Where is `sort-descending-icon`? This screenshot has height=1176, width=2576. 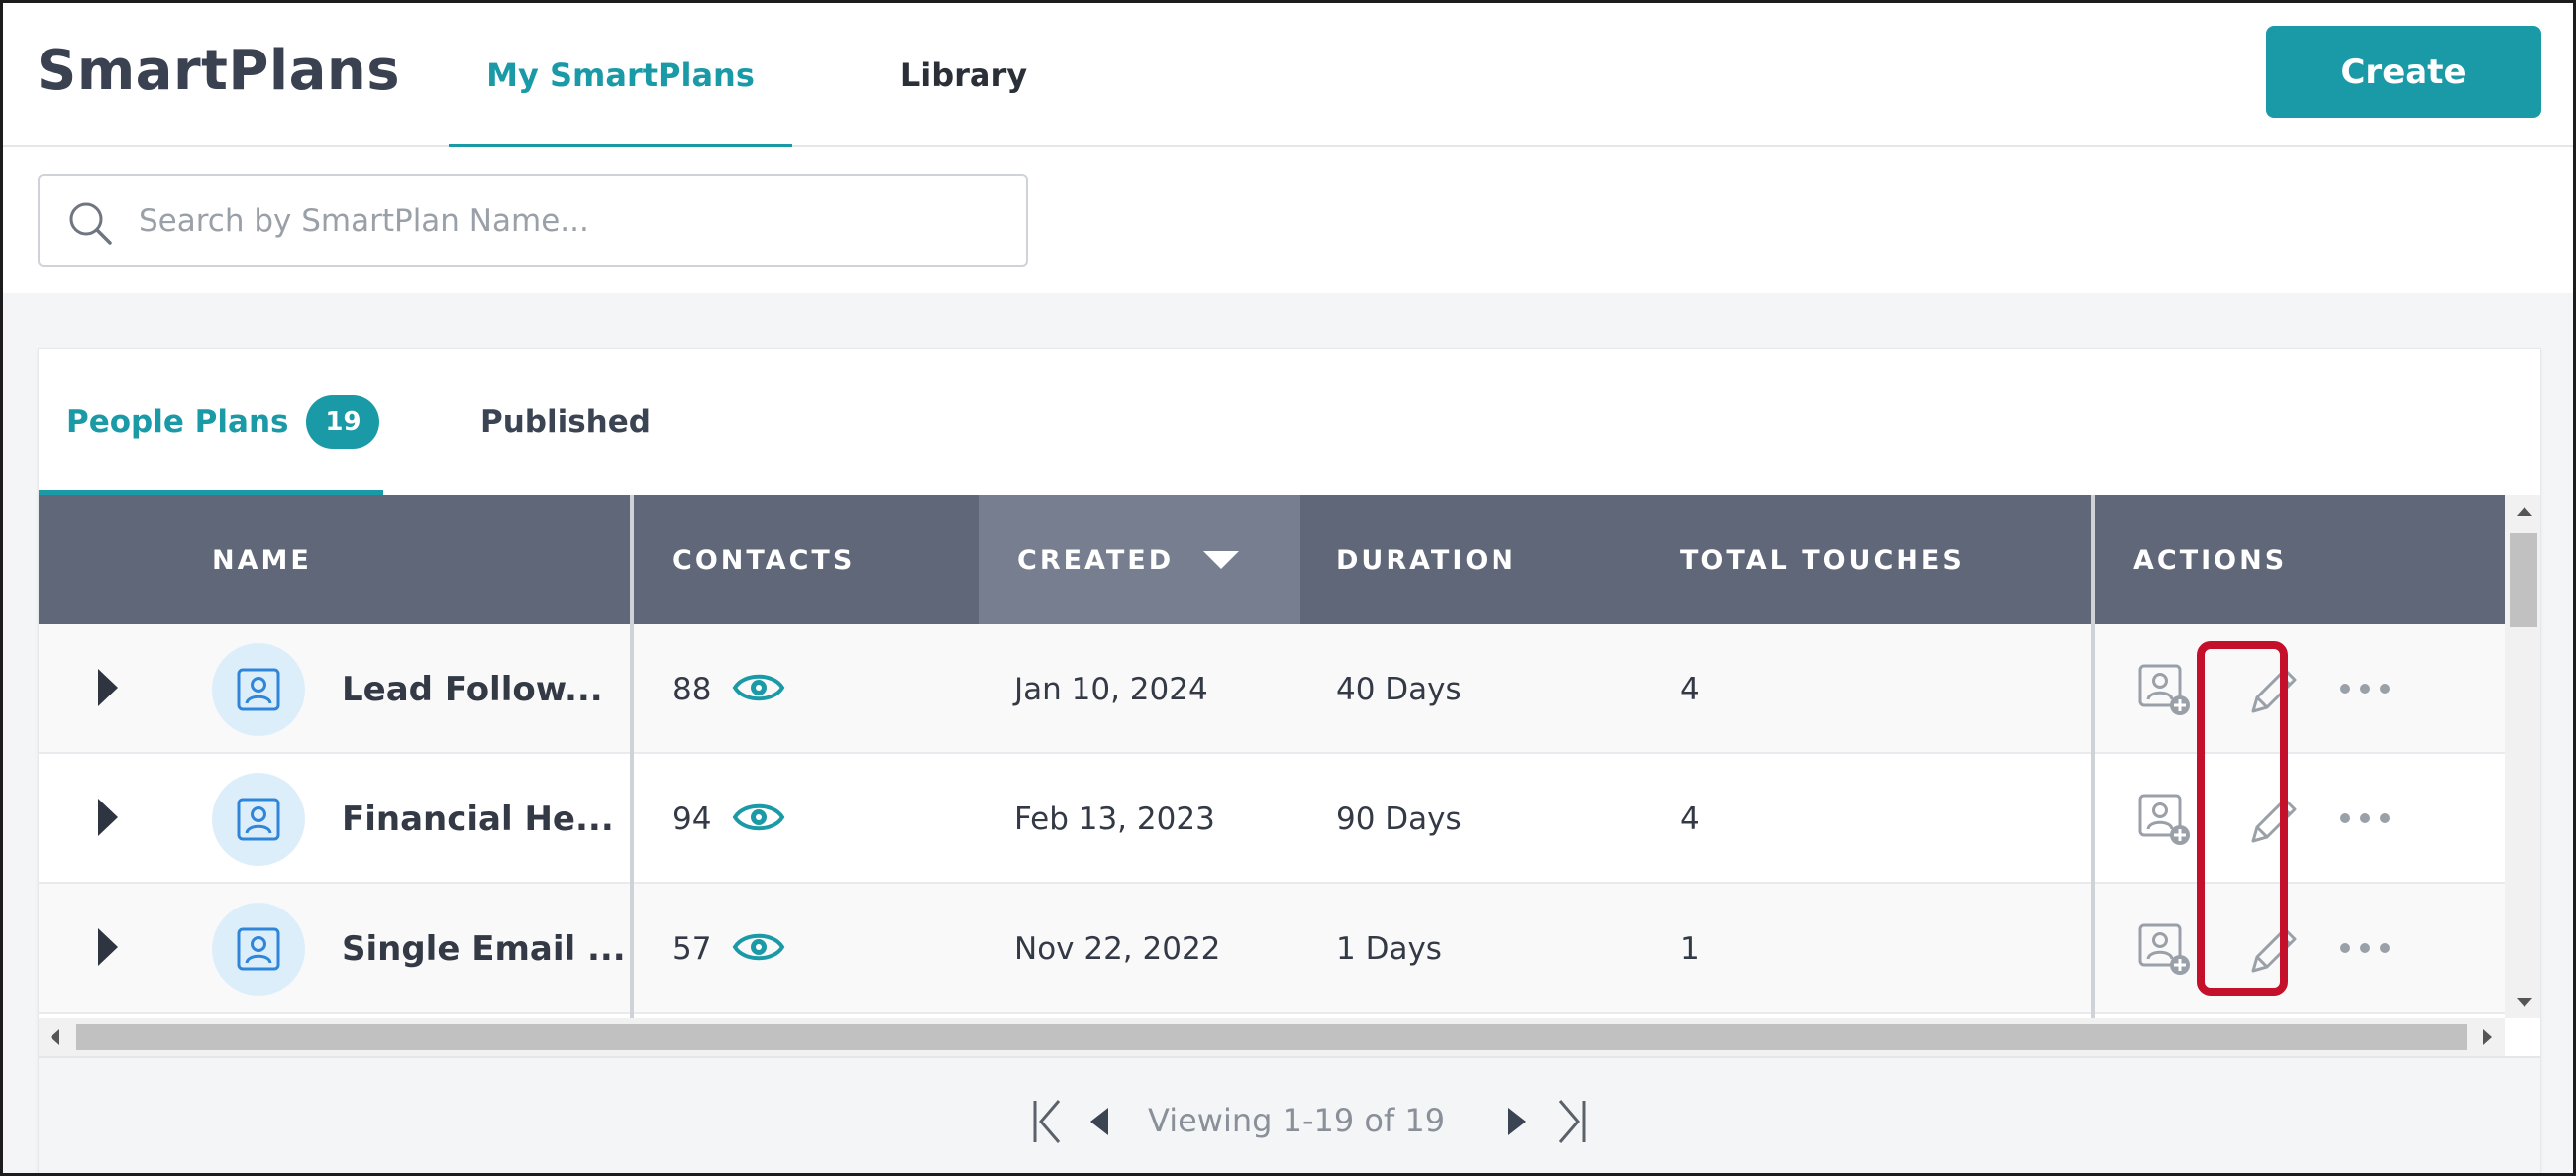 sort-descending-icon is located at coordinates (1221, 560).